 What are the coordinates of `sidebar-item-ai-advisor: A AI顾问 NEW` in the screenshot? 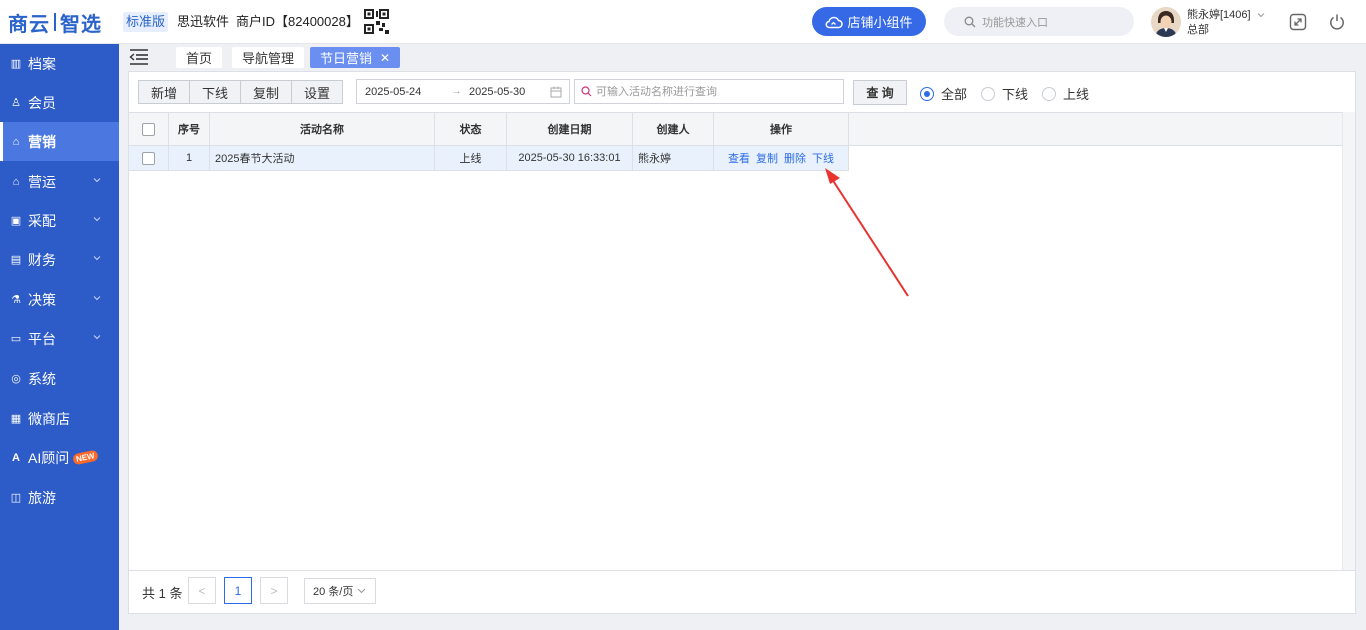 It's located at (59, 457).